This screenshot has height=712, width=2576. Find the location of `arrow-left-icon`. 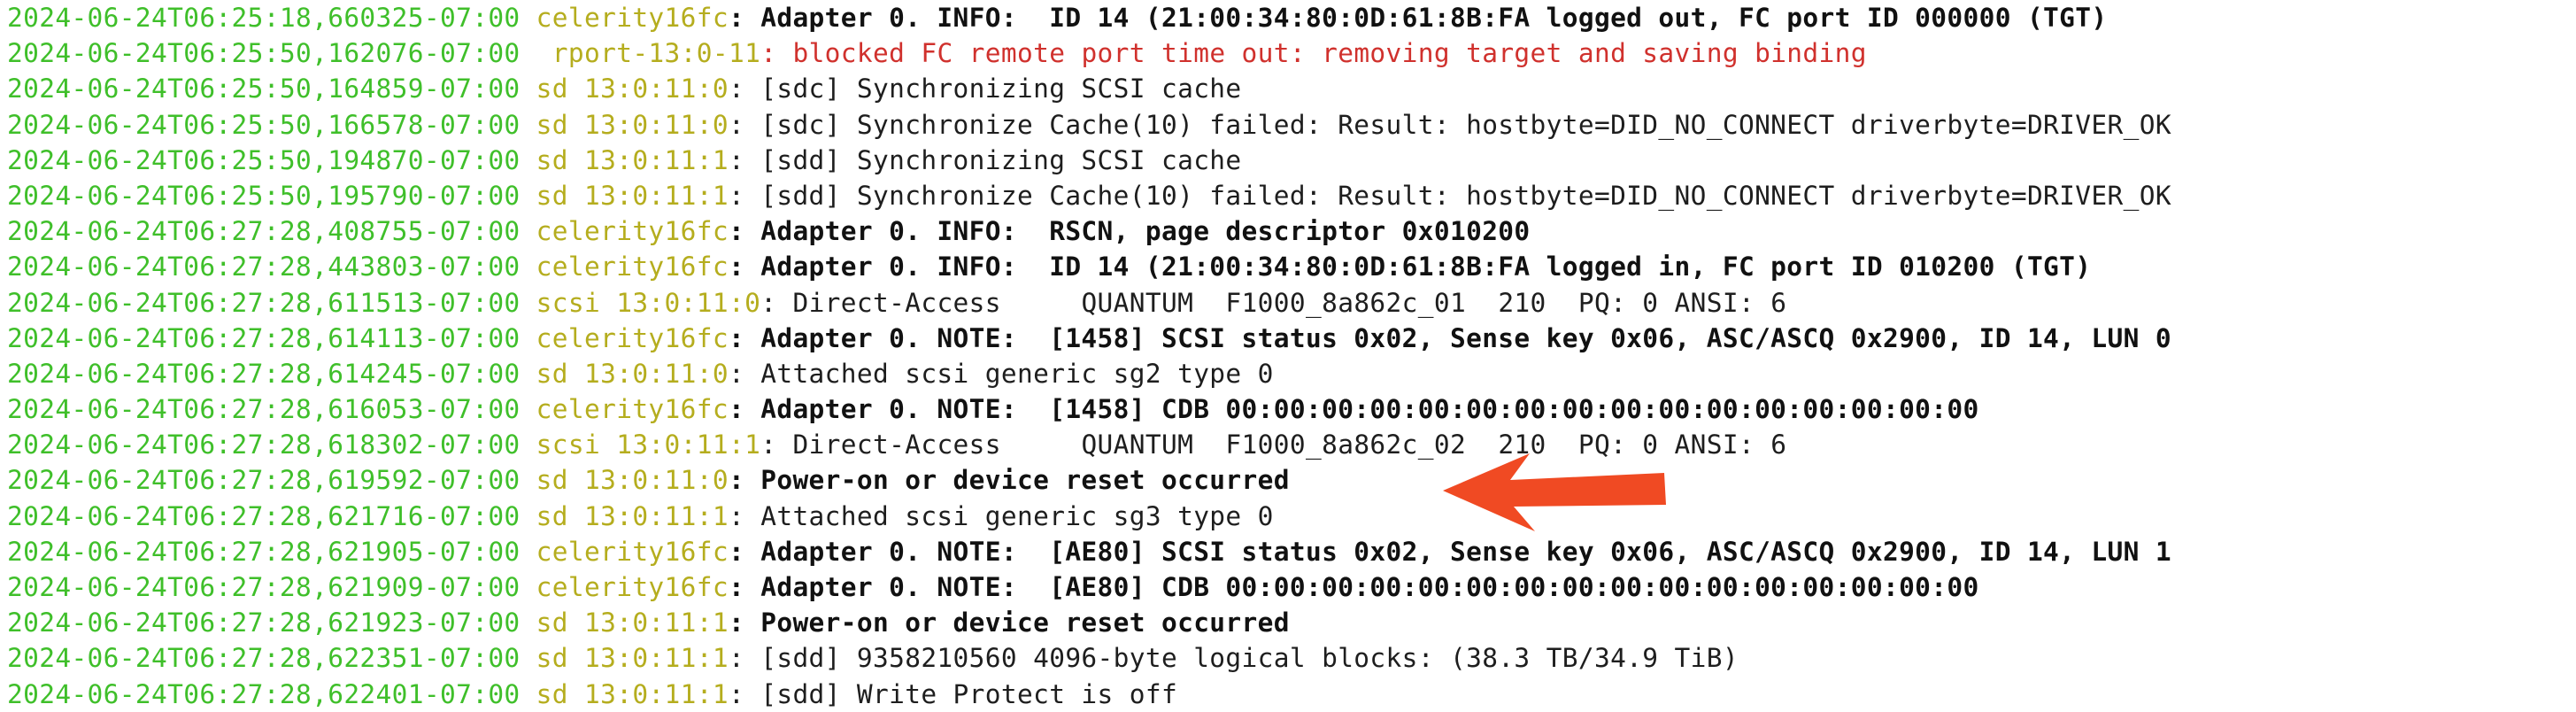

arrow-left-icon is located at coordinates (1554, 492).